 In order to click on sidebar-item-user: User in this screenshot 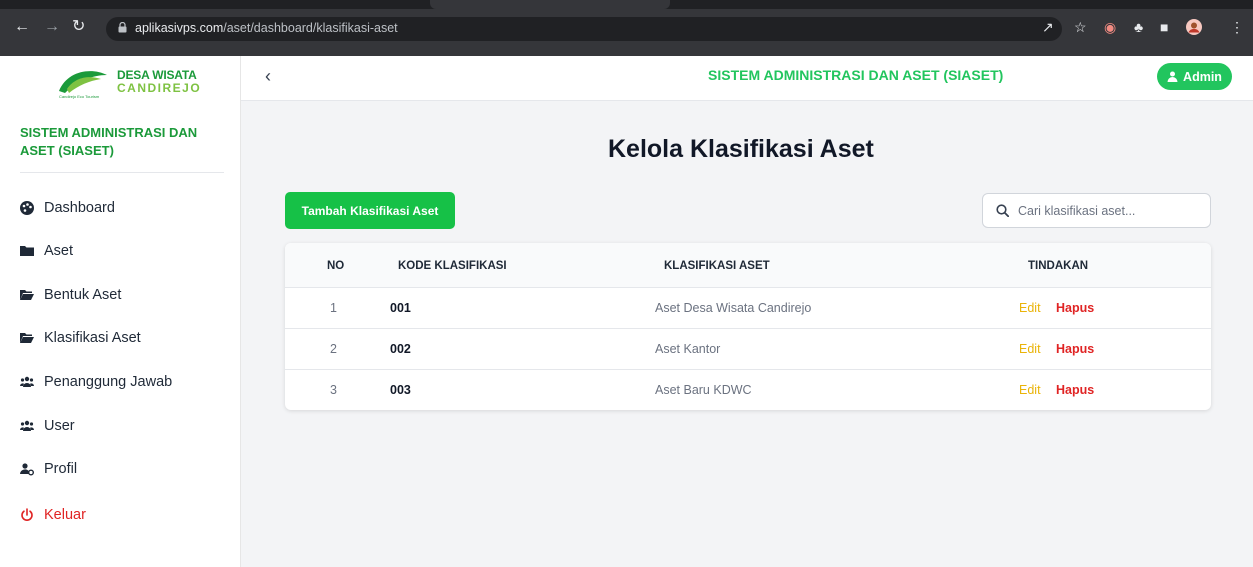, I will do `click(47, 426)`.